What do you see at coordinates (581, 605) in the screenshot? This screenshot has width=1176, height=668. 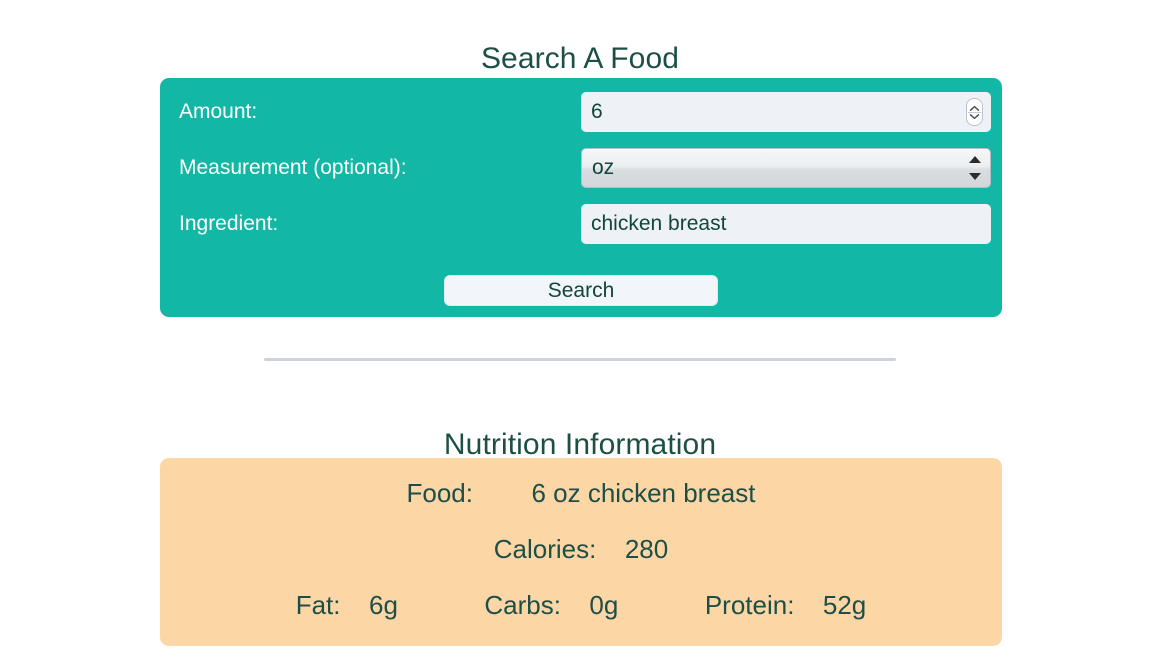 I see `nutrition-macros-row: Fat: 6g Carbs: 0g Protein: 52g` at bounding box center [581, 605].